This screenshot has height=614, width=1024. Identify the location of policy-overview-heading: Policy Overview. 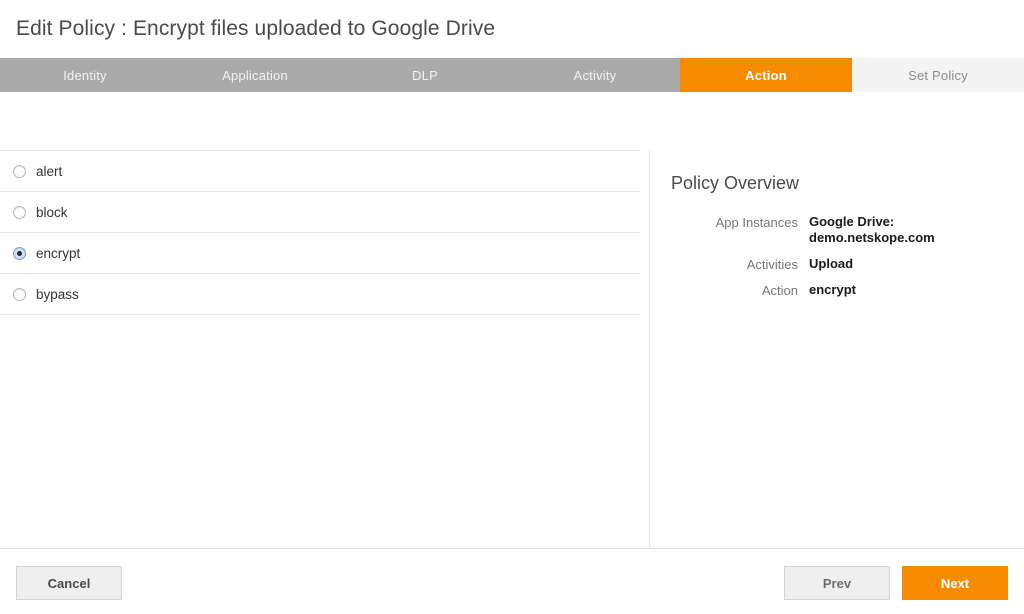
(735, 183).